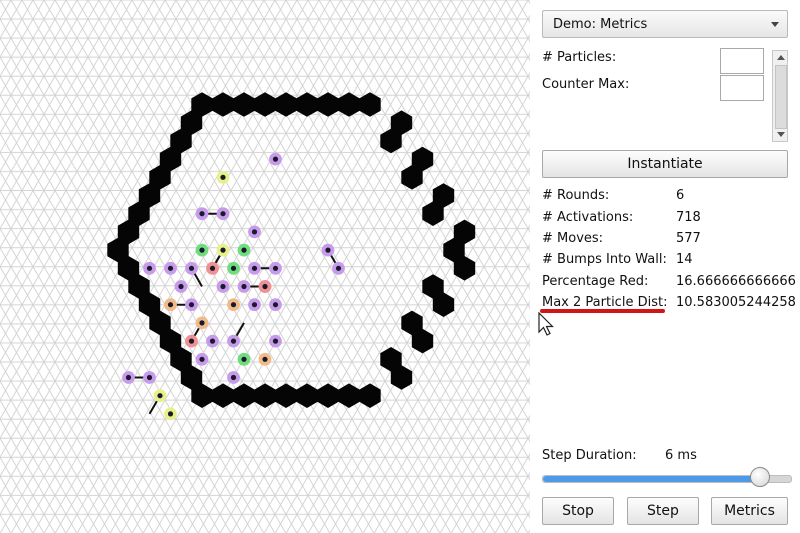 This screenshot has height=533, width=800. Describe the element at coordinates (760, 477) in the screenshot. I see `slider-handle` at that location.